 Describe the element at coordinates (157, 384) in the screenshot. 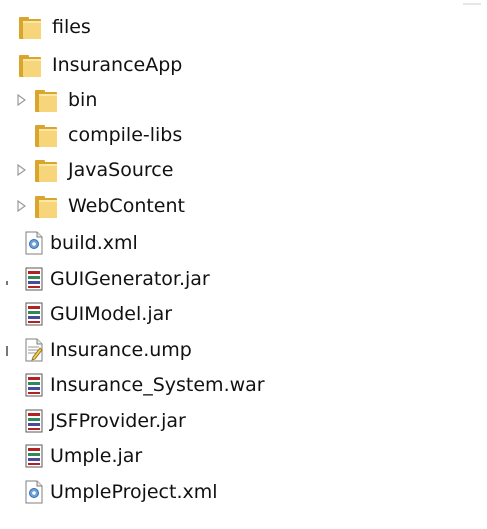

I see `tree-item-label: Insurance_System.war` at that location.